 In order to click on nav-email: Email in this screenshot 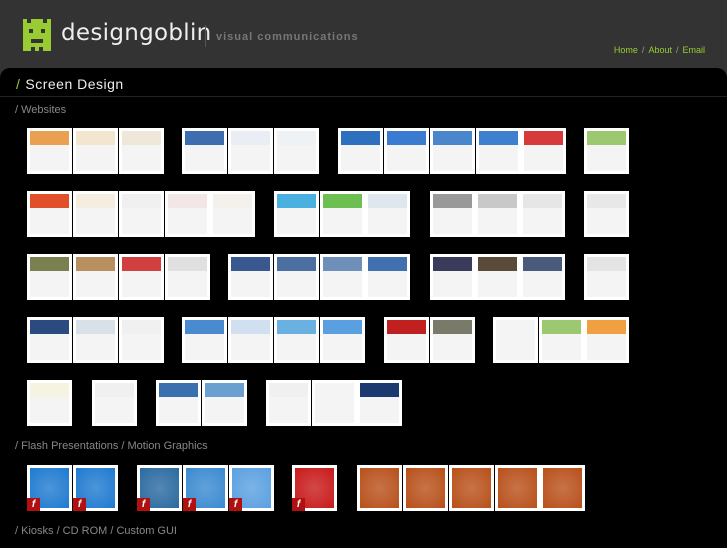, I will do `click(693, 50)`.